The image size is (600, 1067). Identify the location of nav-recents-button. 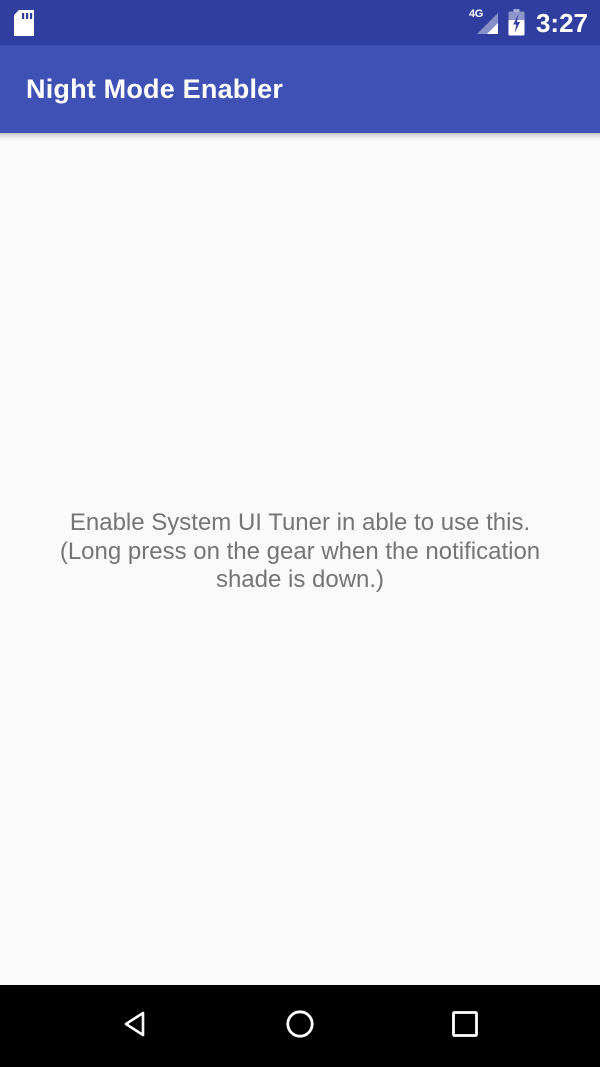
(465, 1026).